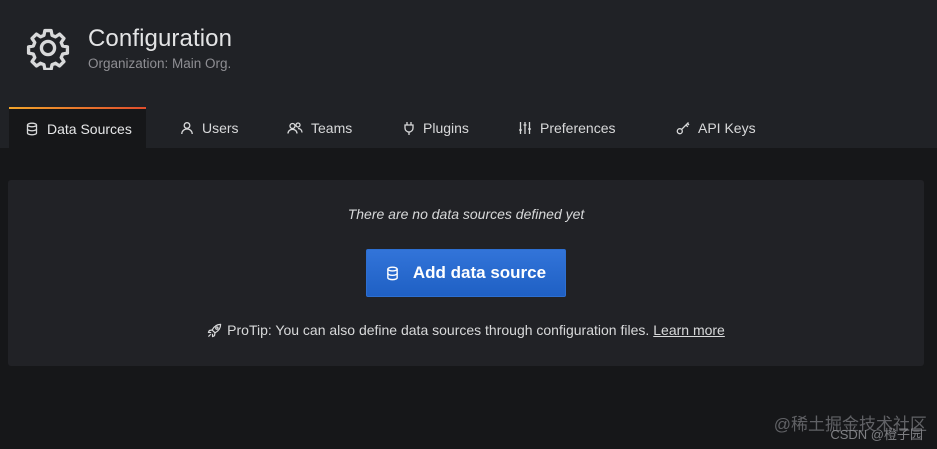 Image resolution: width=937 pixels, height=449 pixels. Describe the element at coordinates (446, 127) in the screenshot. I see `tab-label: Plugins` at that location.